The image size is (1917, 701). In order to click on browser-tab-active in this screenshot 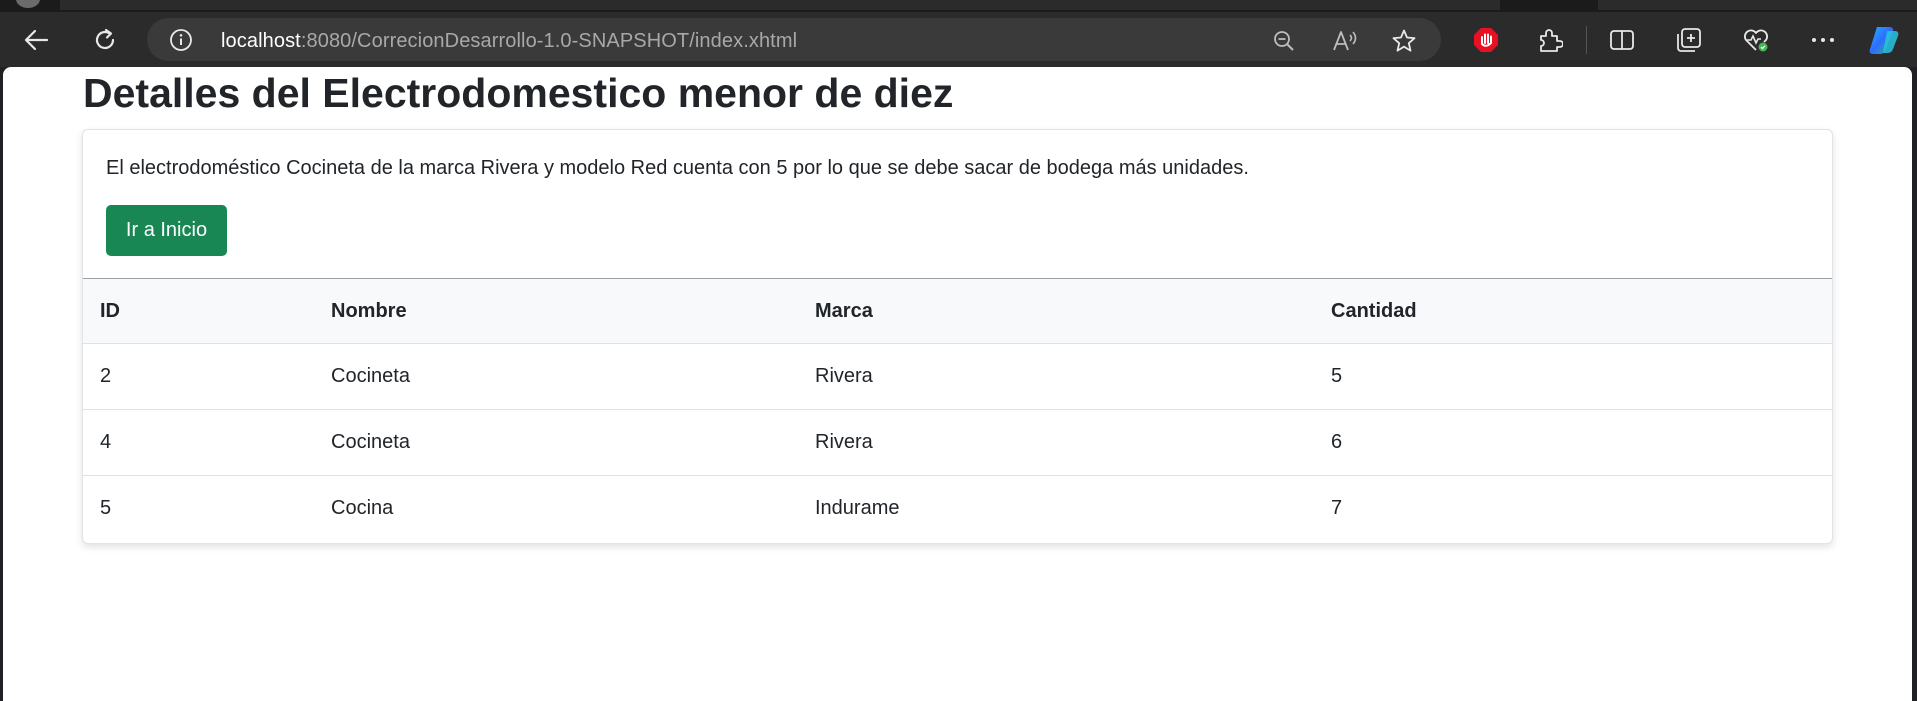, I will do `click(1757, 5)`.